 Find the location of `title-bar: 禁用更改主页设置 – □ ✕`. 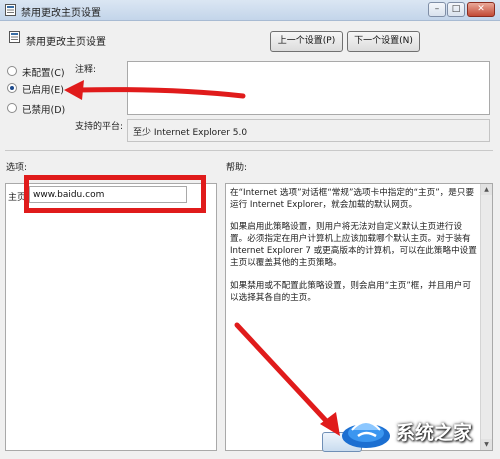

title-bar: 禁用更改主页设置 – □ ✕ is located at coordinates (250, 10).